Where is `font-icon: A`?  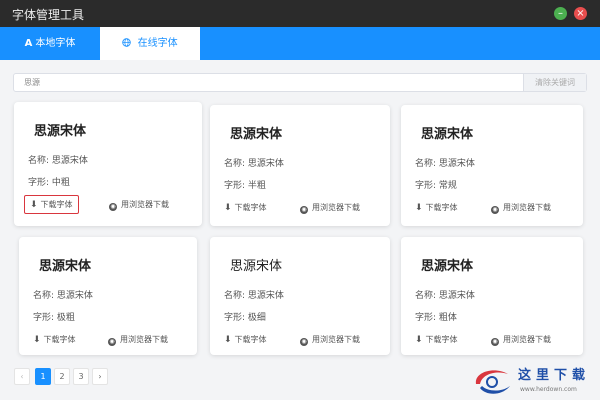 font-icon: A is located at coordinates (28, 43).